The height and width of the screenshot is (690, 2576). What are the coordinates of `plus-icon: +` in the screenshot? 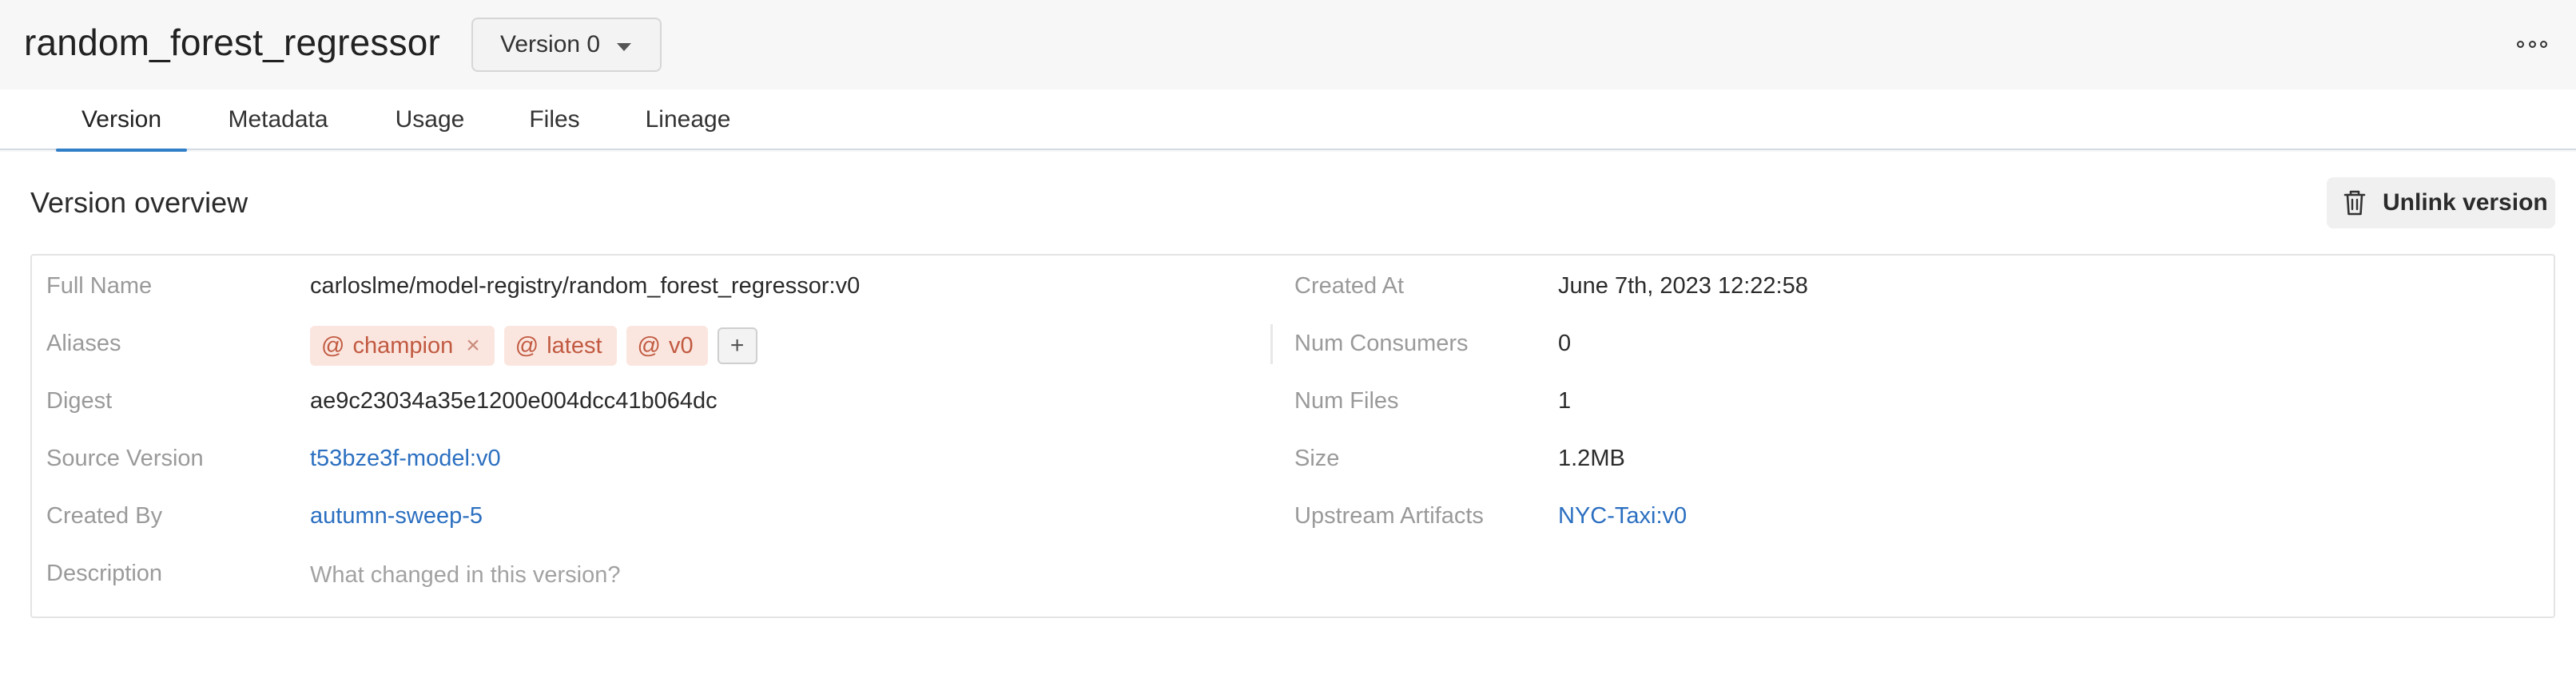 It's located at (737, 346).